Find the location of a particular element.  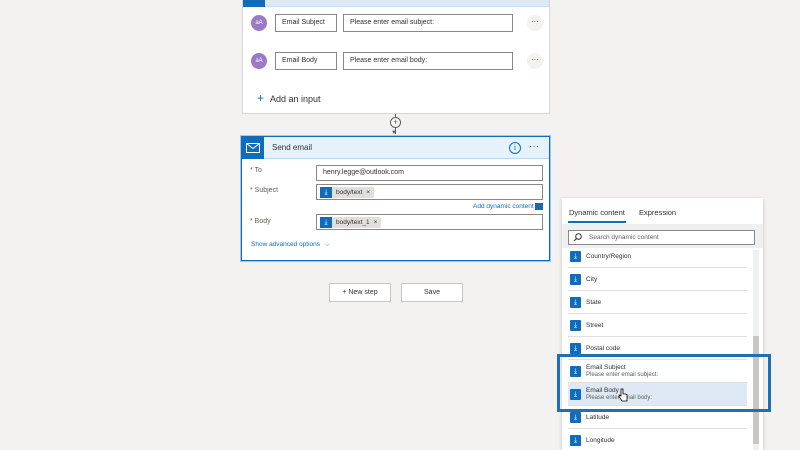

list-item: ⤓ Country/Region is located at coordinates (657, 256).